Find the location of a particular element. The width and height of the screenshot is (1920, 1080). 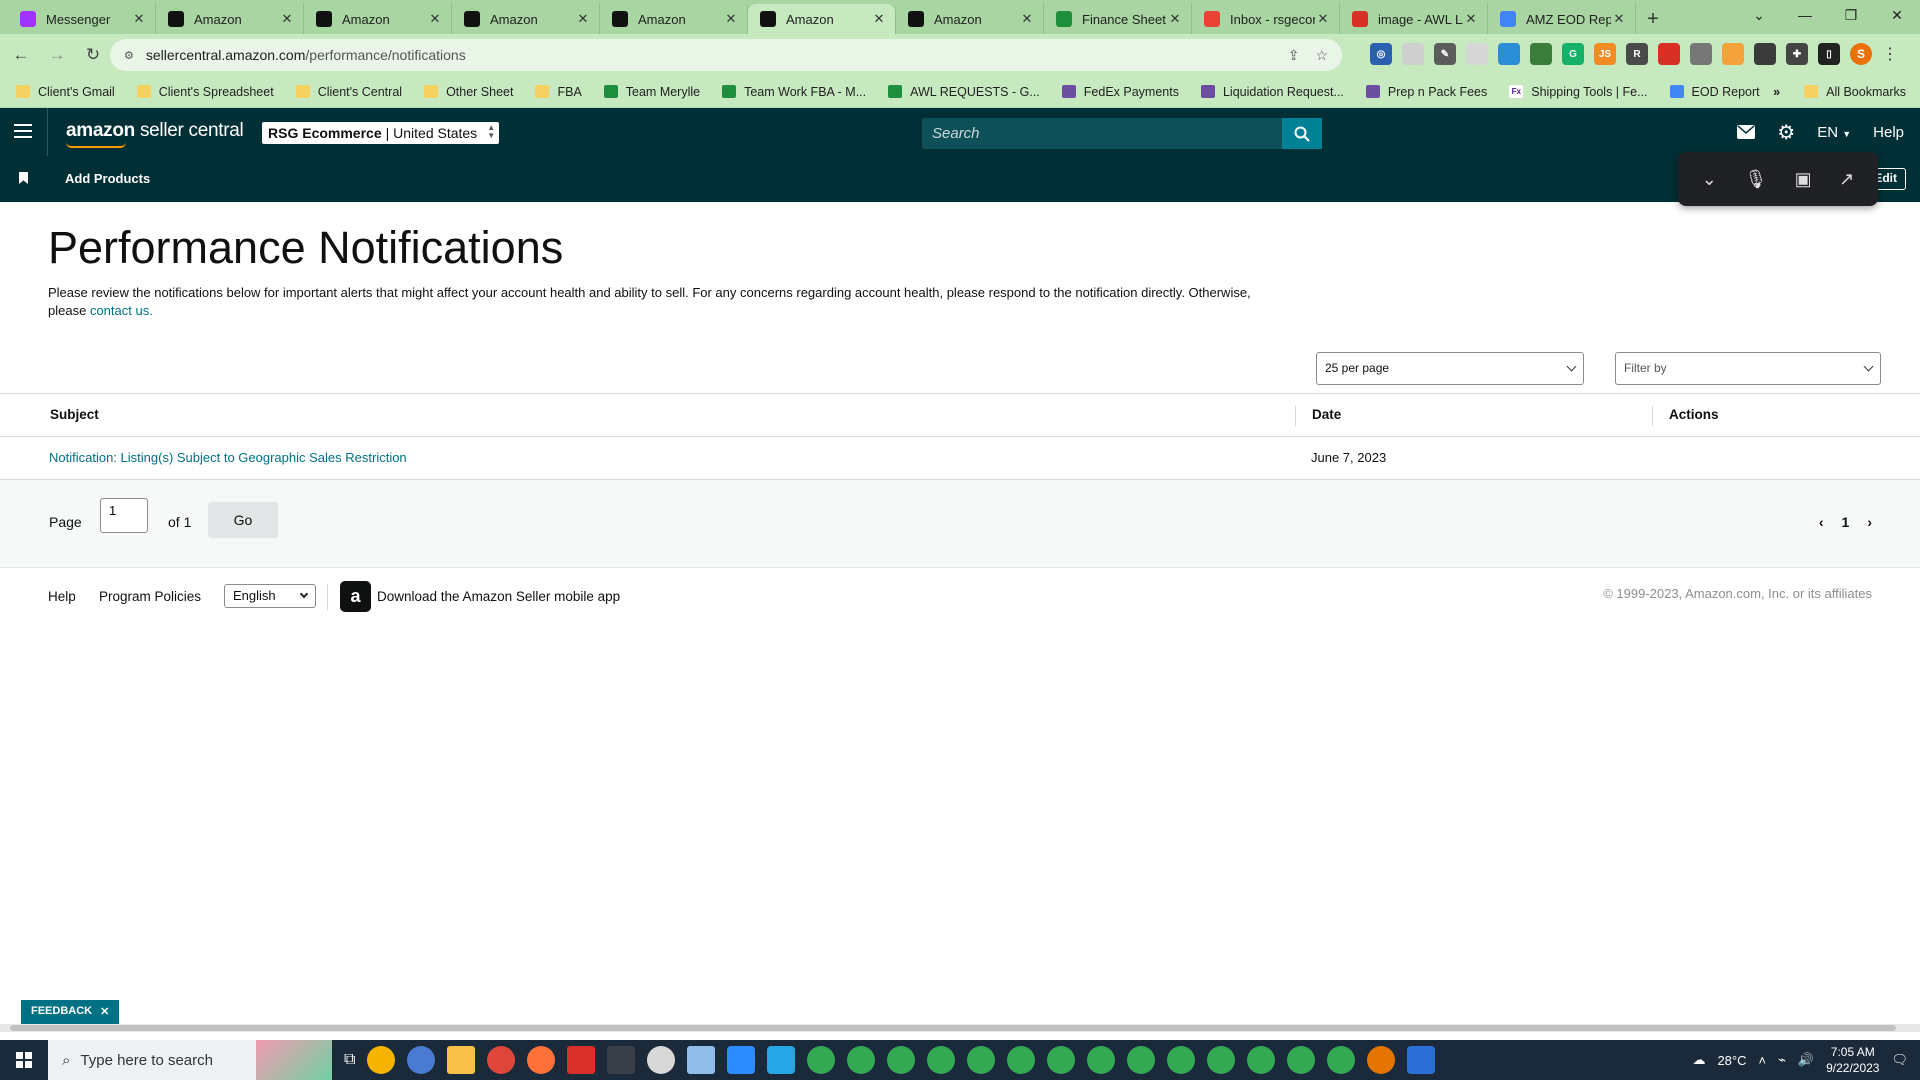

bookmark-star-icon: ☆ is located at coordinates (1321, 55).